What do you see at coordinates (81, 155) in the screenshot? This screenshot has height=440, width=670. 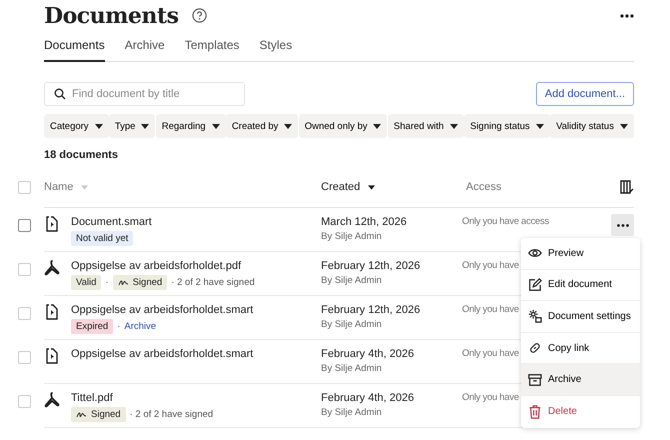 I see `document-count: 18 documents` at bounding box center [81, 155].